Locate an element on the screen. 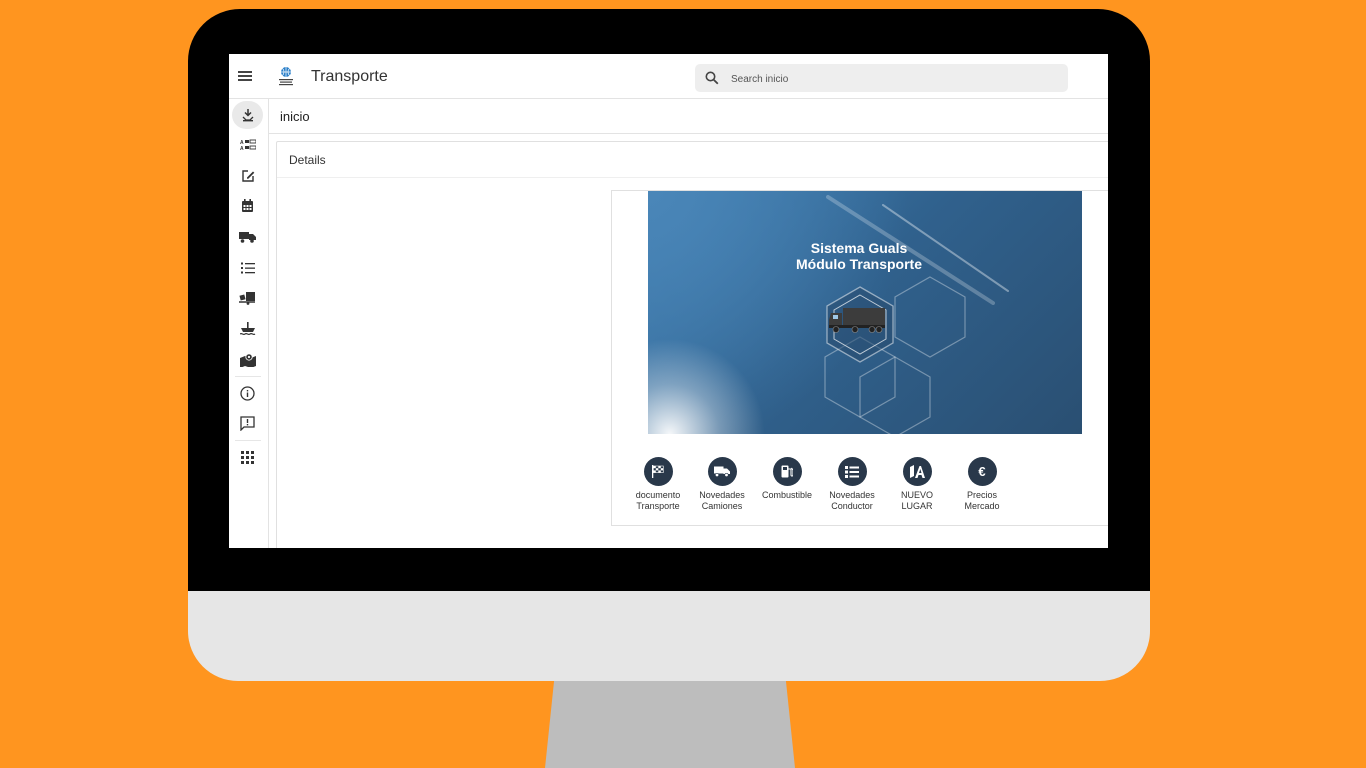  quick-action-combustible: Combustible is located at coordinates (787, 479).